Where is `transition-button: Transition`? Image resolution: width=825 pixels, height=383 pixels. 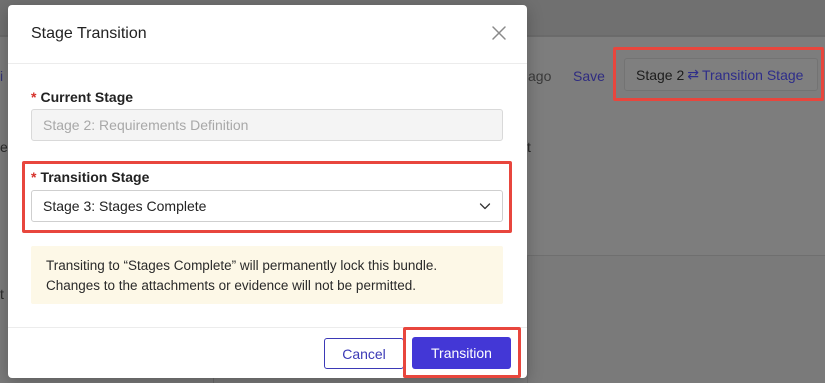
transition-button: Transition is located at coordinates (461, 353).